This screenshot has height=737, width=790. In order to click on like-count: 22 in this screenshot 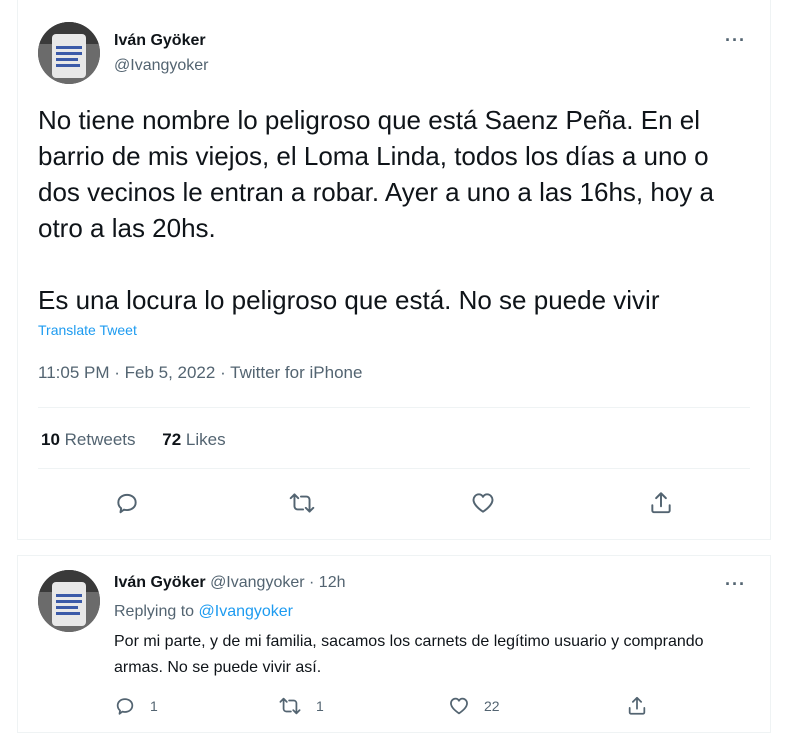, I will do `click(492, 706)`.